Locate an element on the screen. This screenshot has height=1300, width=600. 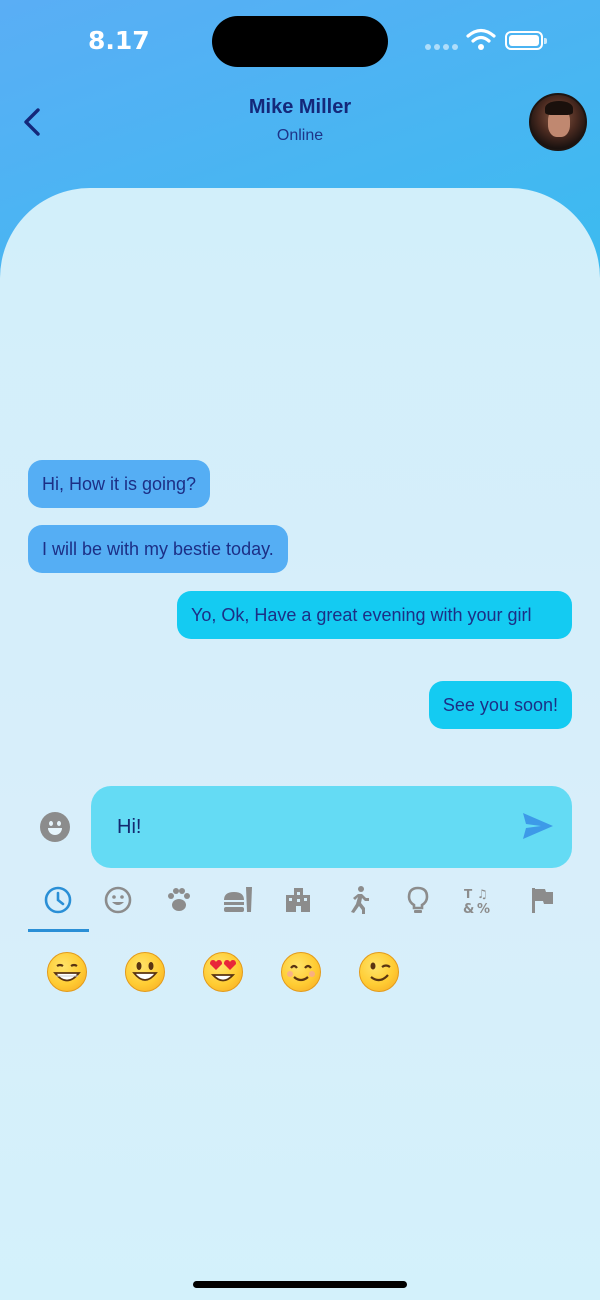
emoji-smiling-eyes is located at coordinates (301, 972).